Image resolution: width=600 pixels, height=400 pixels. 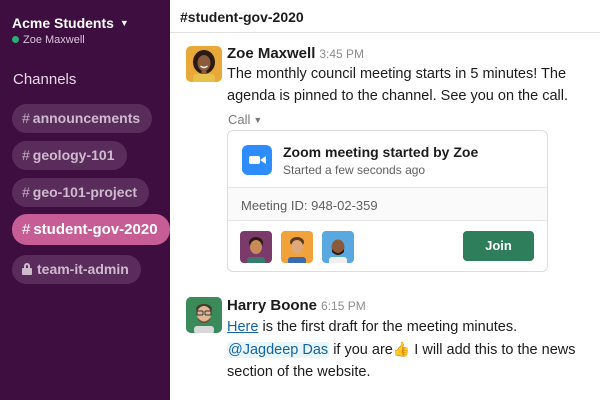 I want to click on message-author: Harry Boone 6:15 PM, so click(x=296, y=305).